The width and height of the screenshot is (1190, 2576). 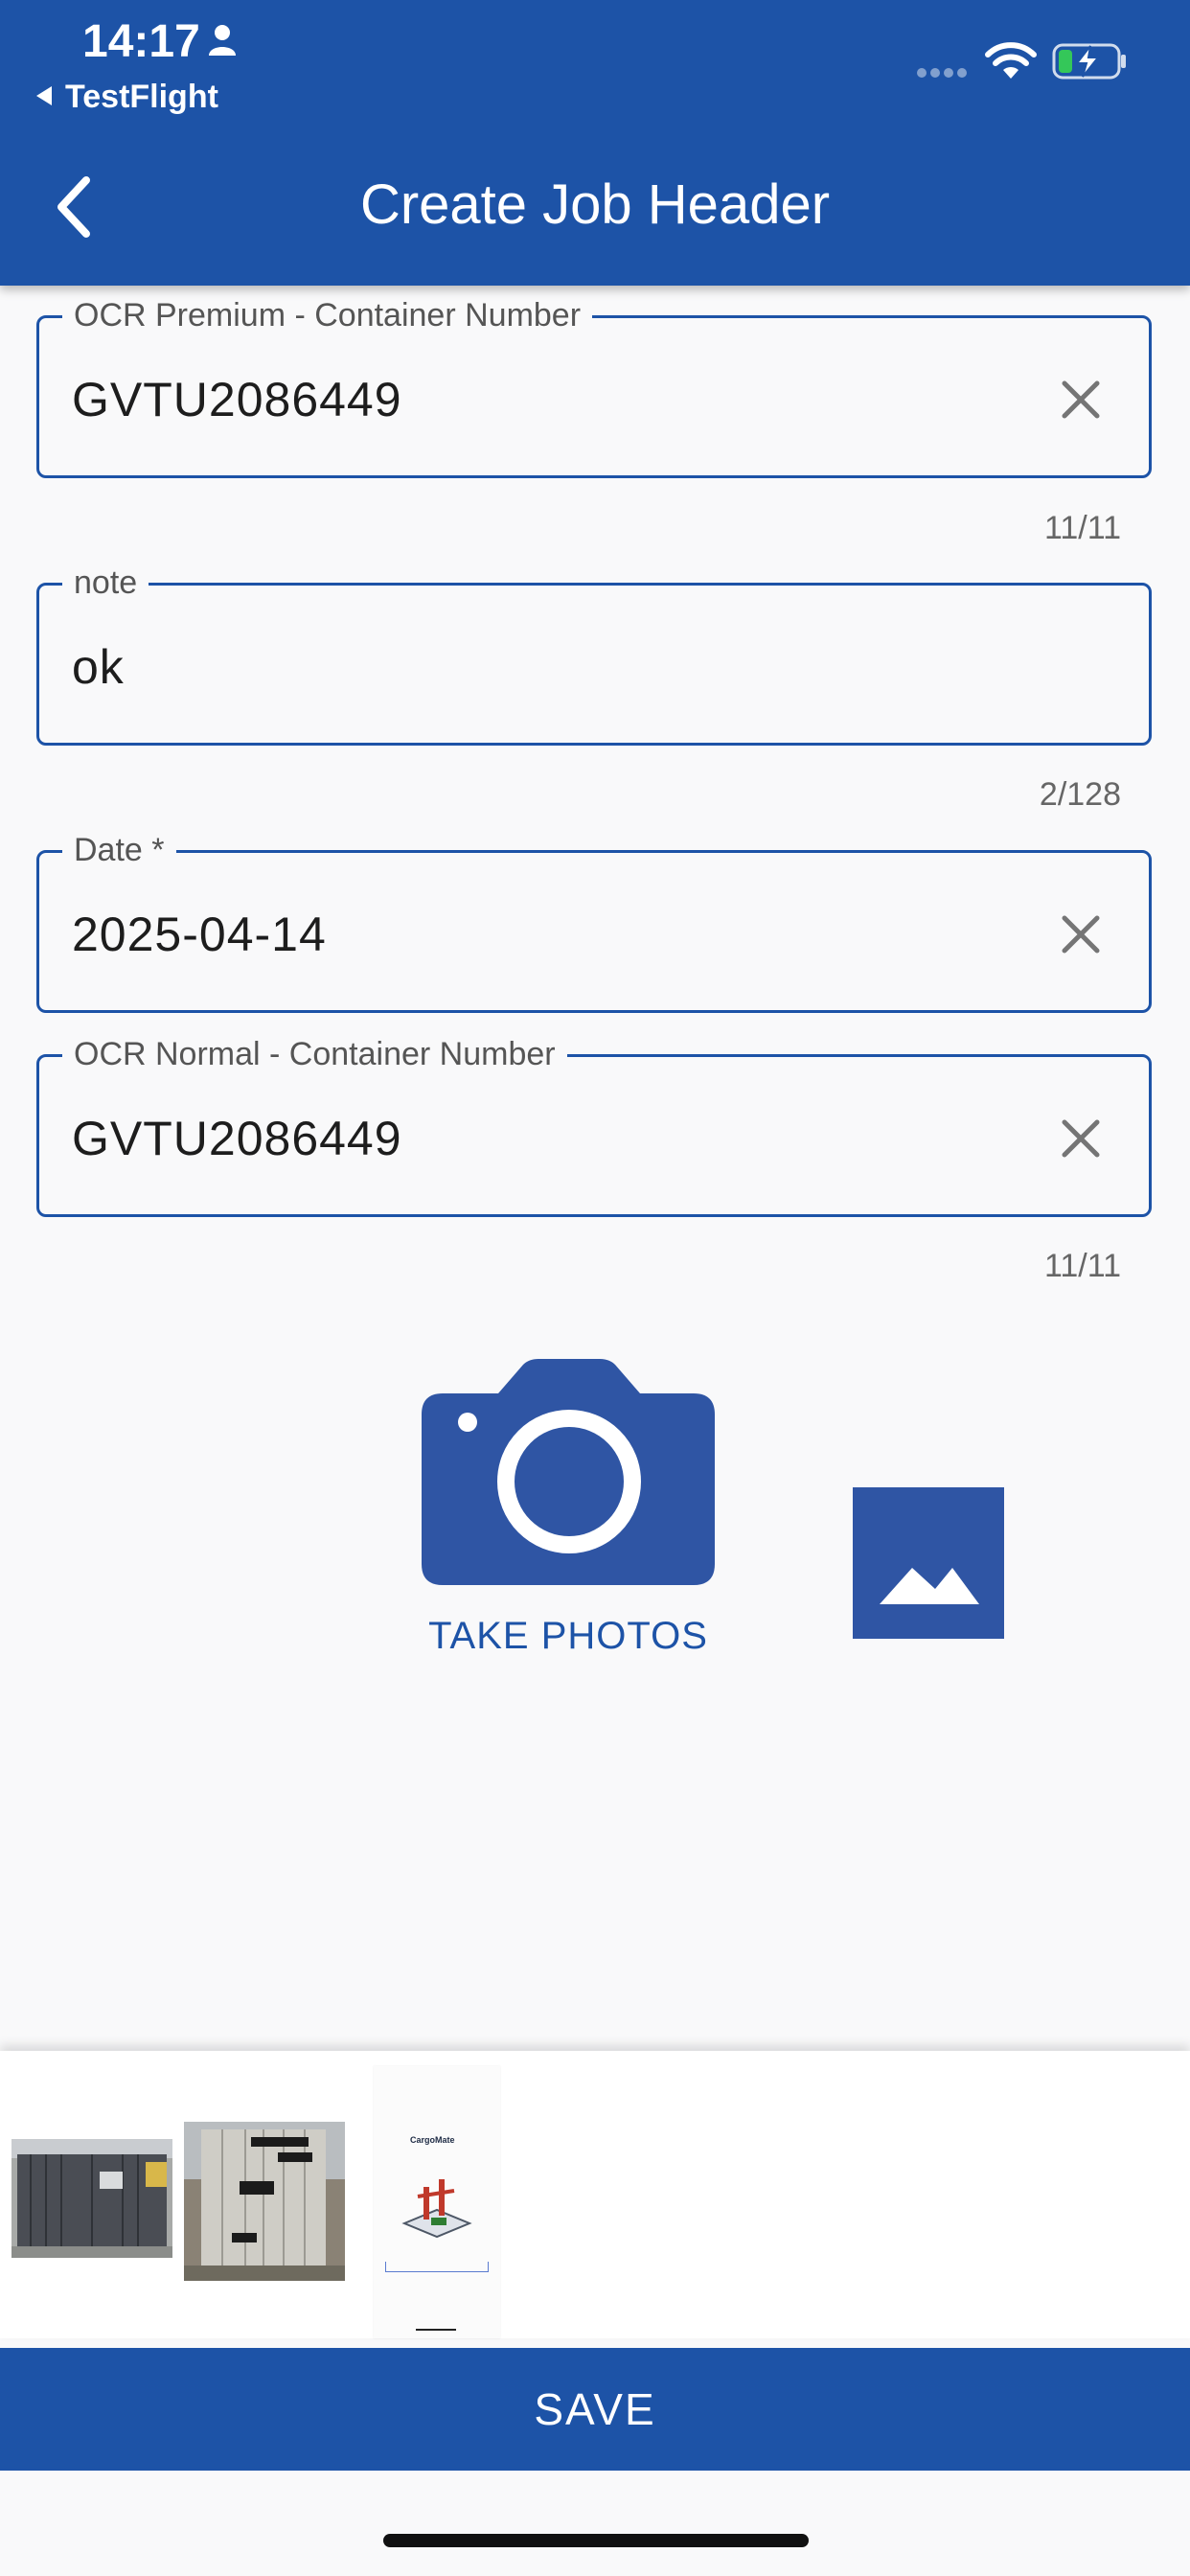 What do you see at coordinates (199, 934) in the screenshot?
I see `field-value: 2025-04-14` at bounding box center [199, 934].